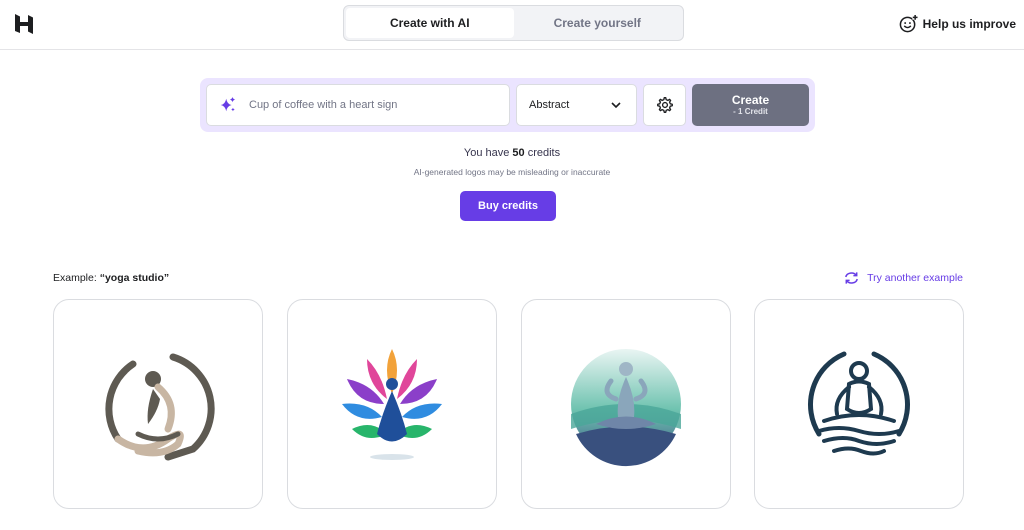 The width and height of the screenshot is (1024, 530). Describe the element at coordinates (750, 100) in the screenshot. I see `create-label: Create` at that location.